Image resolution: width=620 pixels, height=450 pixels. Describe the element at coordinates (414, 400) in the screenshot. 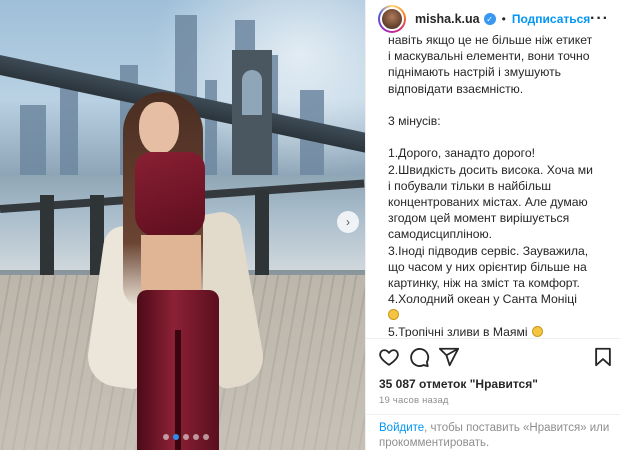

I see `post-timestamp: 19 часов назад` at that location.